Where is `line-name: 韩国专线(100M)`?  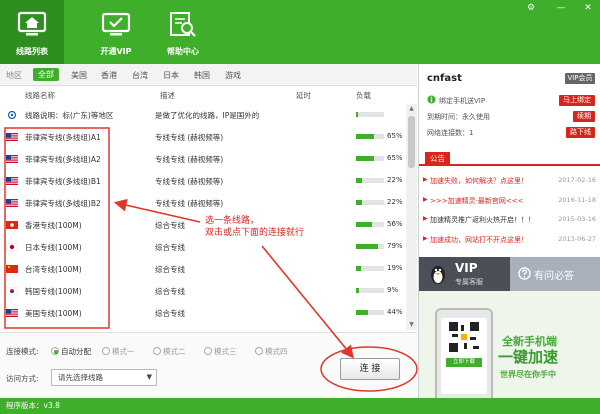
line-name: 韩国专线(100M) is located at coordinates (53, 291).